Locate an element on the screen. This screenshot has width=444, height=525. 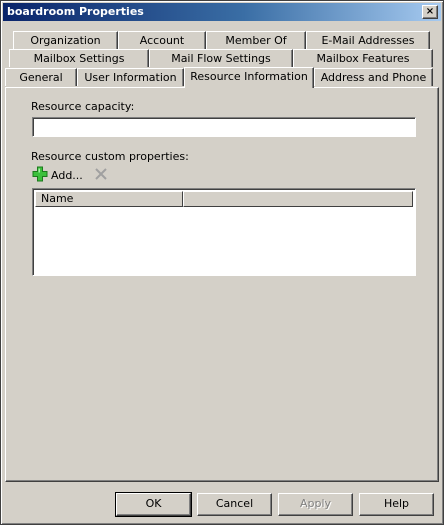
tab-mail-flow-settings: Mail Flow Settings is located at coordinates (221, 58).